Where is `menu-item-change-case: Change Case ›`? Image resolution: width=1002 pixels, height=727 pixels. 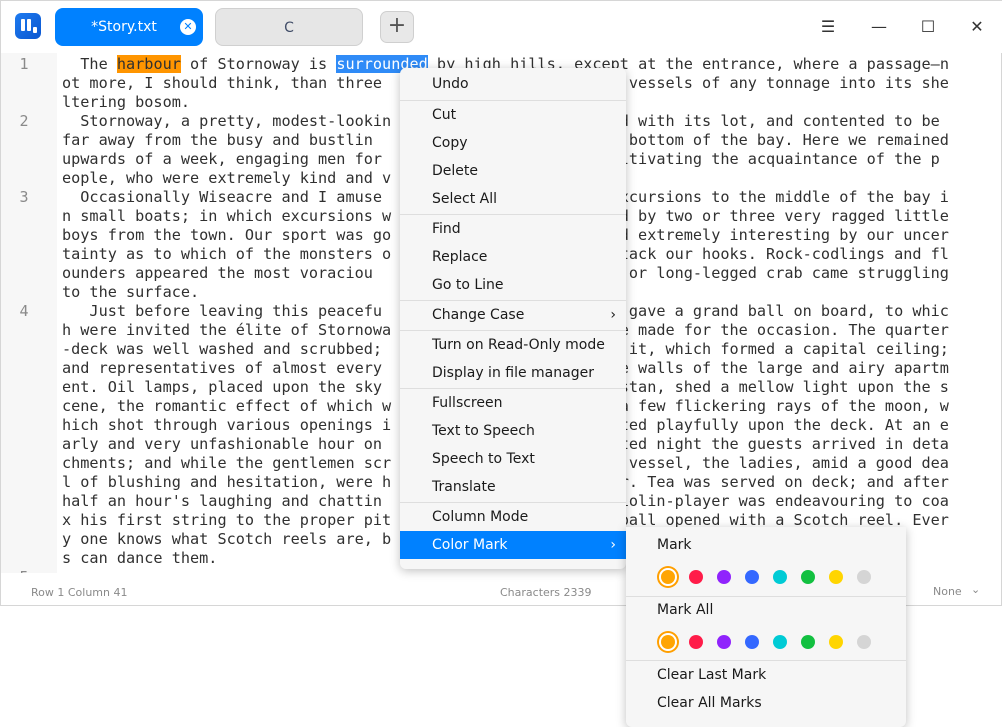
menu-item-change-case: Change Case › is located at coordinates (513, 315).